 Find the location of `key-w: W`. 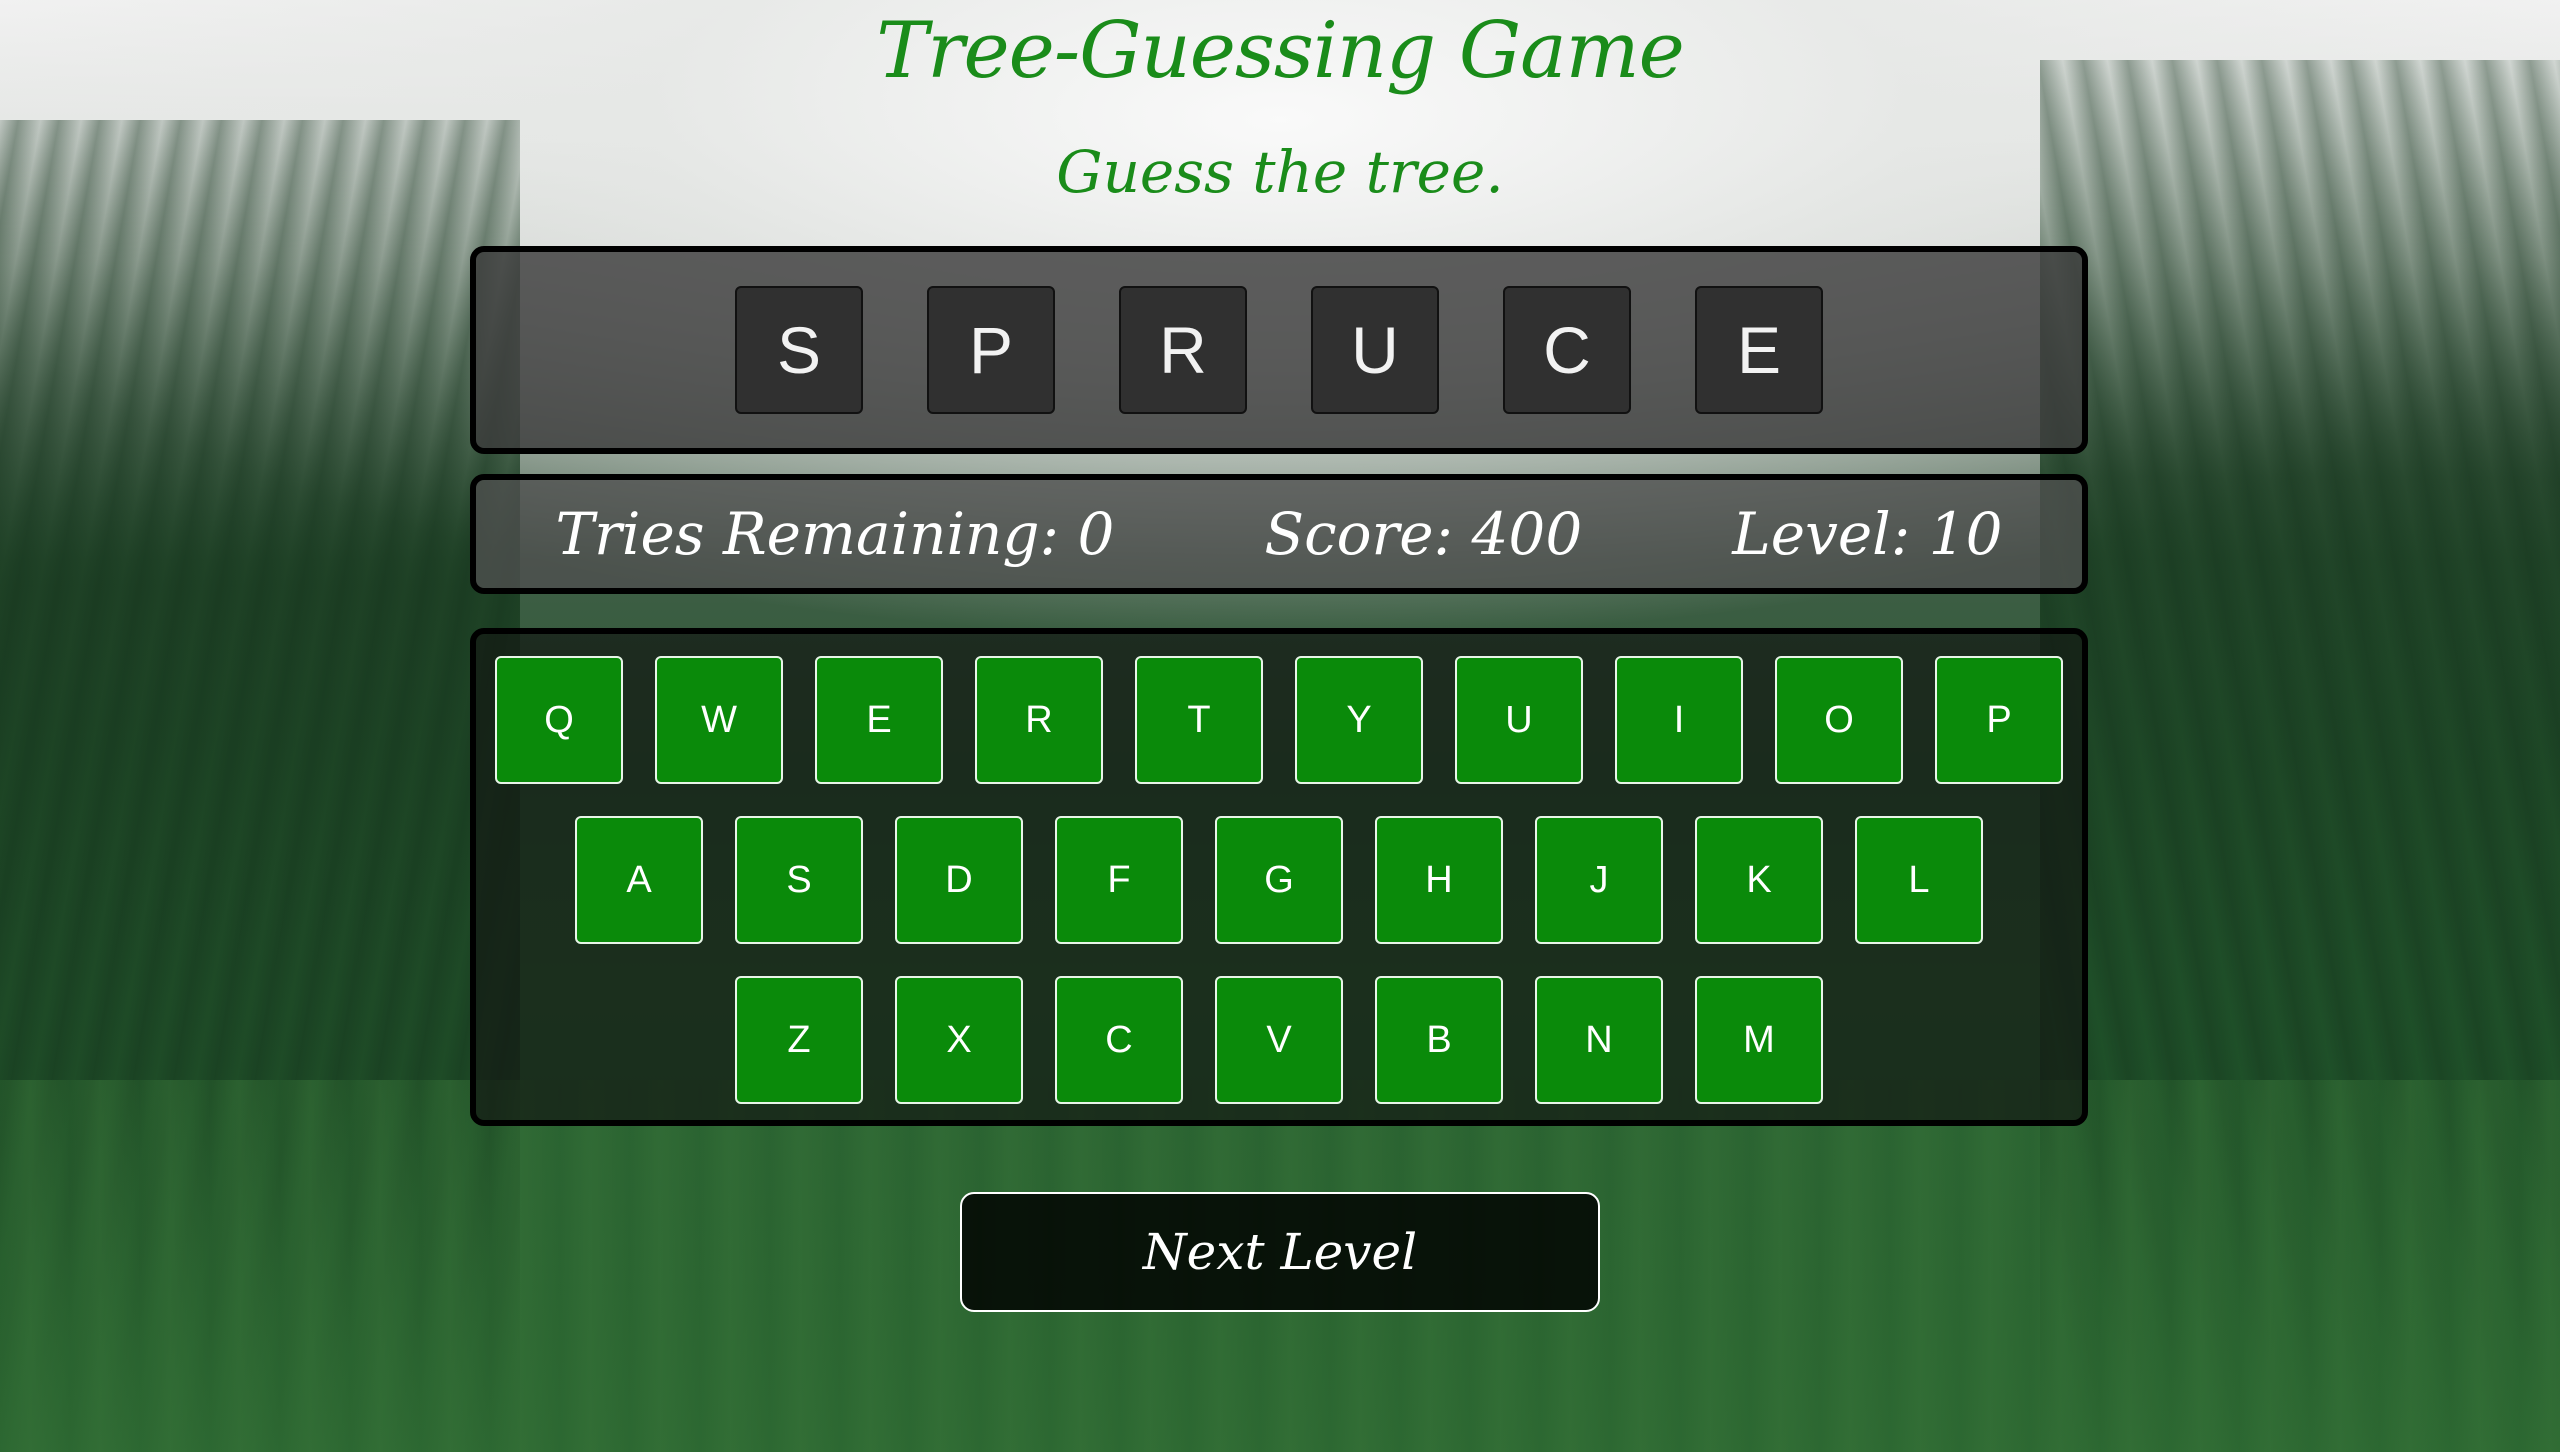

key-w: W is located at coordinates (719, 720).